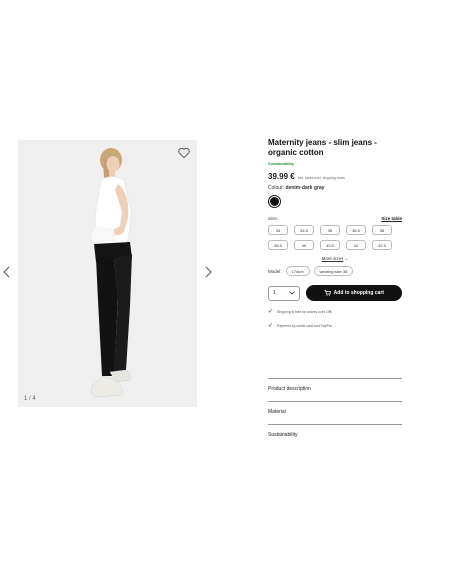 The height and width of the screenshot is (584, 452). I want to click on gallery-next-arrow, so click(208, 273).